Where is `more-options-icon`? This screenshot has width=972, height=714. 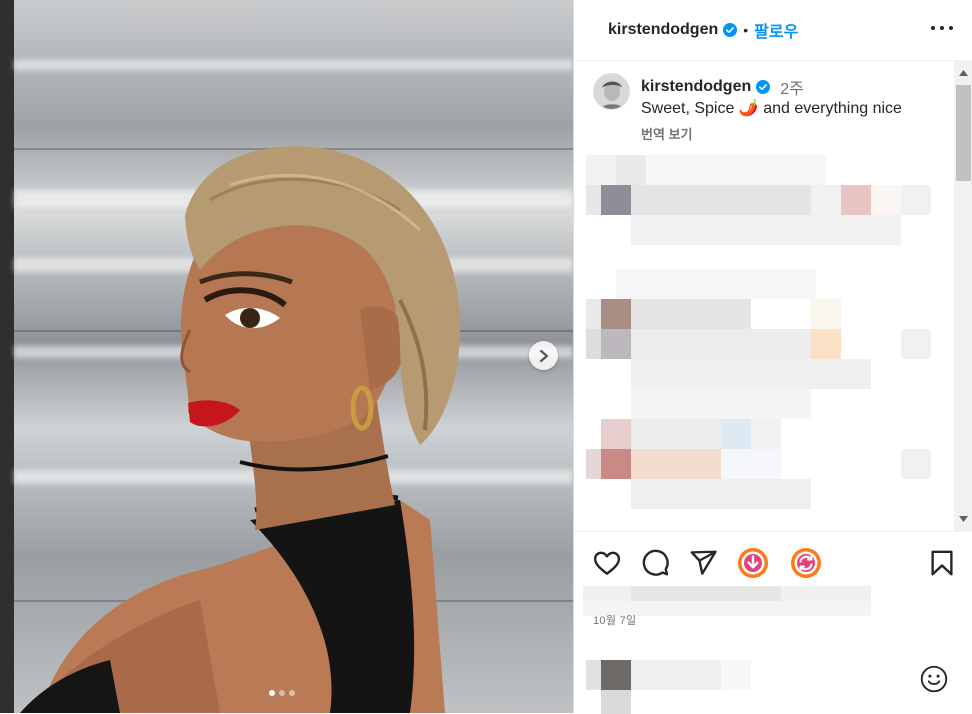
more-options-icon is located at coordinates (933, 28).